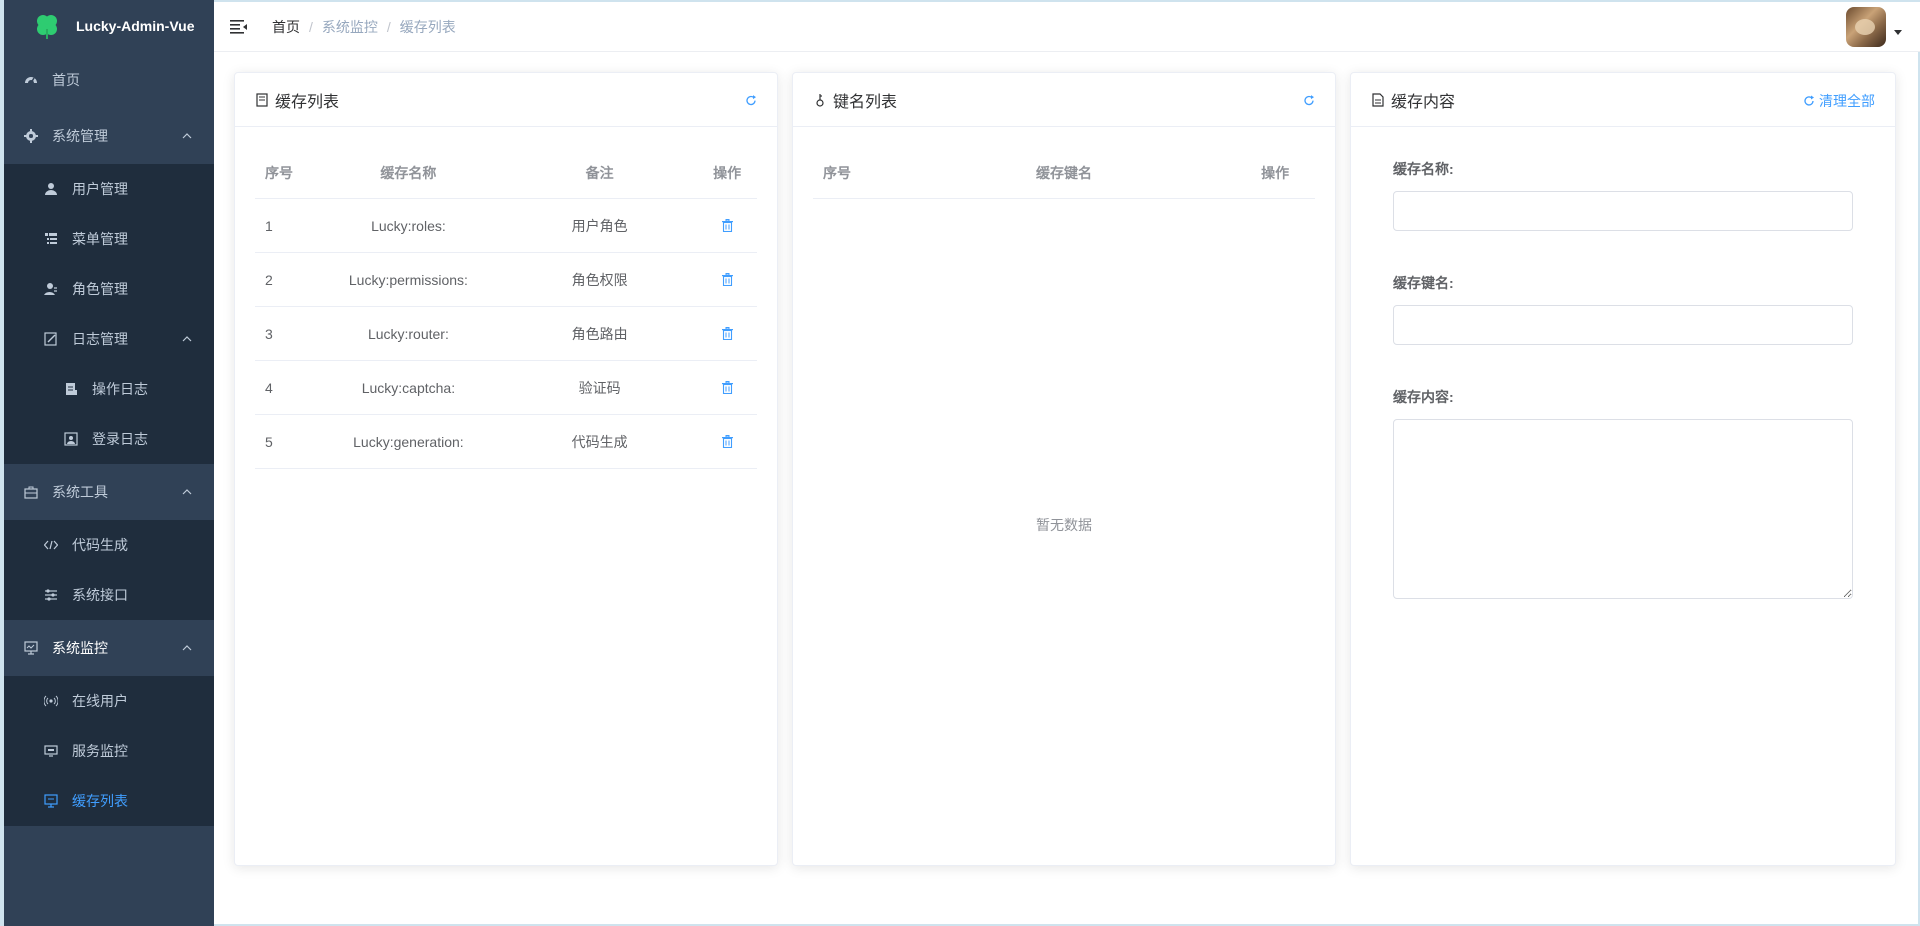 This screenshot has height=926, width=1920. What do you see at coordinates (100, 289) in the screenshot?
I see `sidebar-item-label: 角色管理` at bounding box center [100, 289].